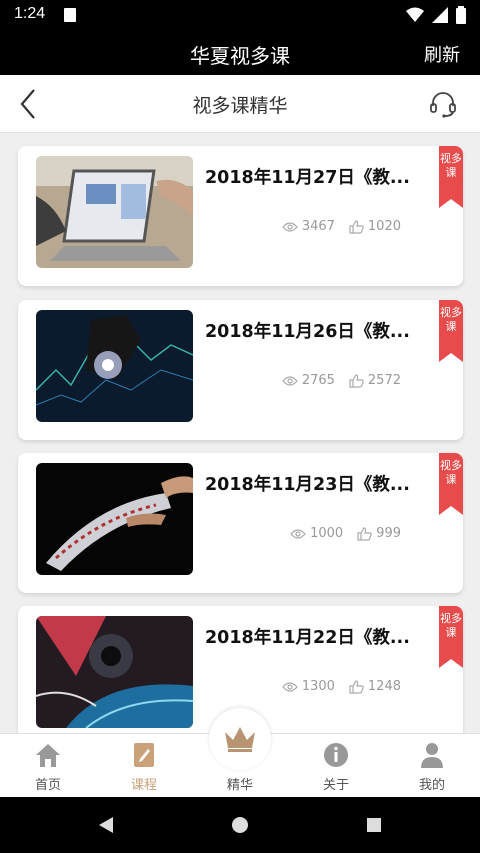 The width and height of the screenshot is (480, 853). What do you see at coordinates (461, 15) in the screenshot?
I see `battery-icon` at bounding box center [461, 15].